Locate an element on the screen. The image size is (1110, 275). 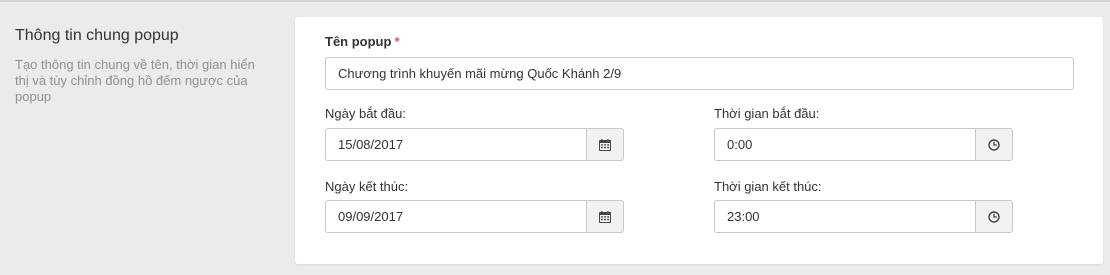
end-time-picker-button is located at coordinates (994, 216).